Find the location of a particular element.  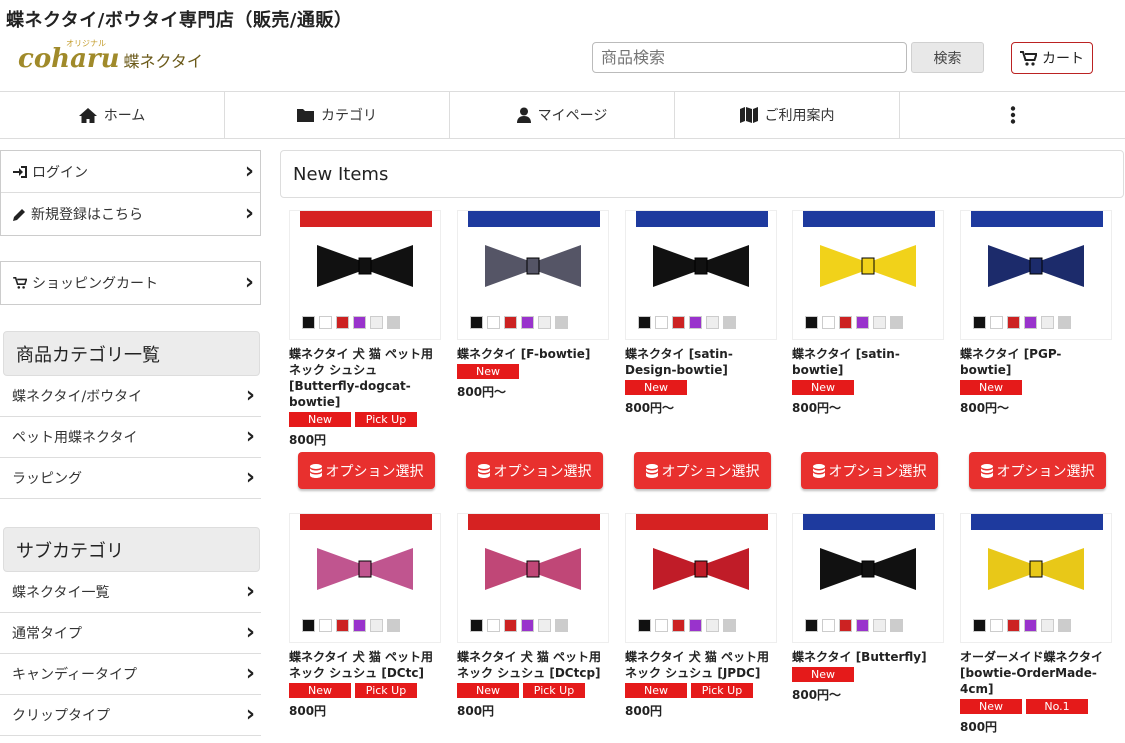

cart-icon is located at coordinates (1028, 58).